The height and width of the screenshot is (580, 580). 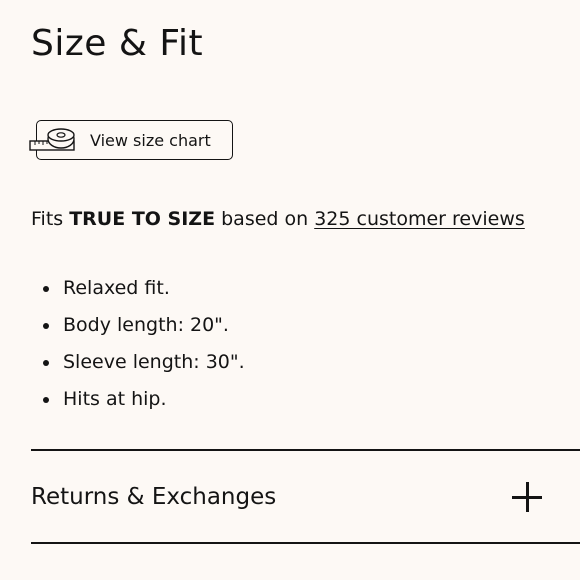 I want to click on detail-text: Sleeve length: 30"., so click(x=154, y=362).